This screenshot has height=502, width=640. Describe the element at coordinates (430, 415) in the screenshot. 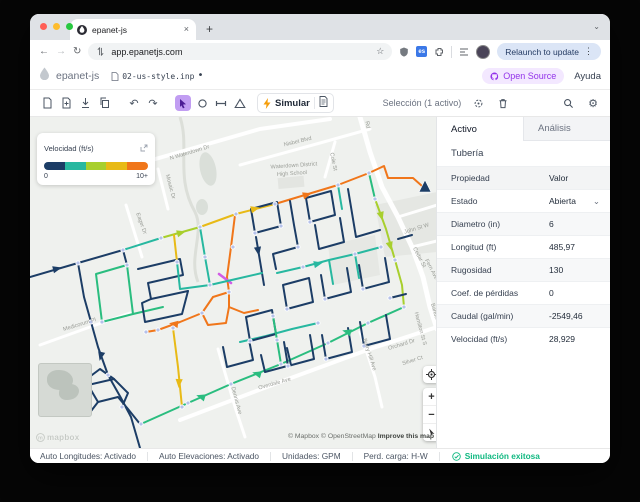

I see `zoom-out-button: −` at that location.